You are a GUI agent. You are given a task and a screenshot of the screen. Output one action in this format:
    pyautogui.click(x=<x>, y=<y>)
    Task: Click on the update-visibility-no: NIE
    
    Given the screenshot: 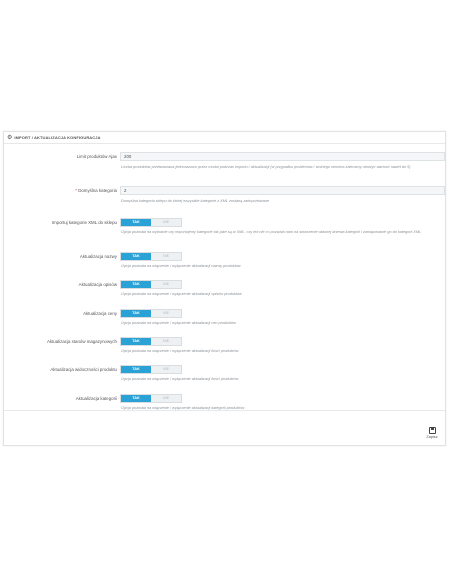 What is the action you would take?
    pyautogui.click(x=166, y=369)
    